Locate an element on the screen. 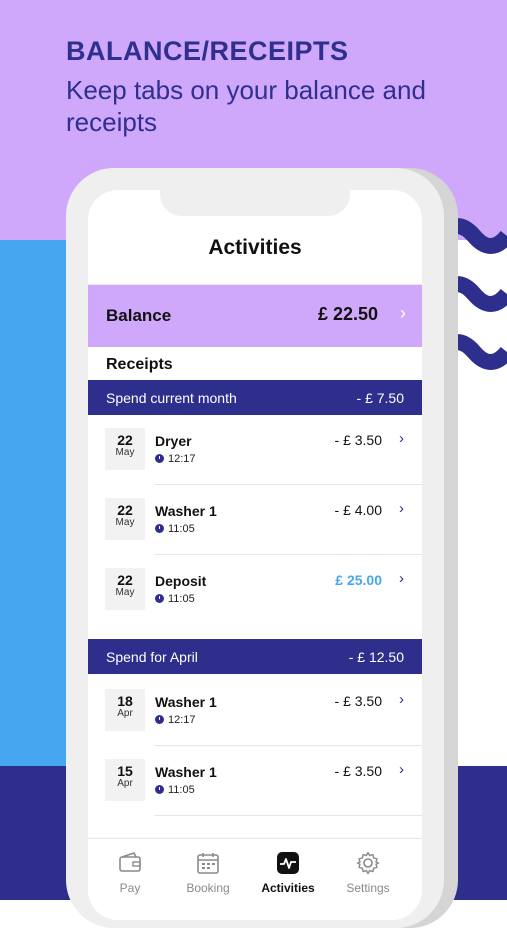  receipts-heading: Receipts is located at coordinates (139, 364).